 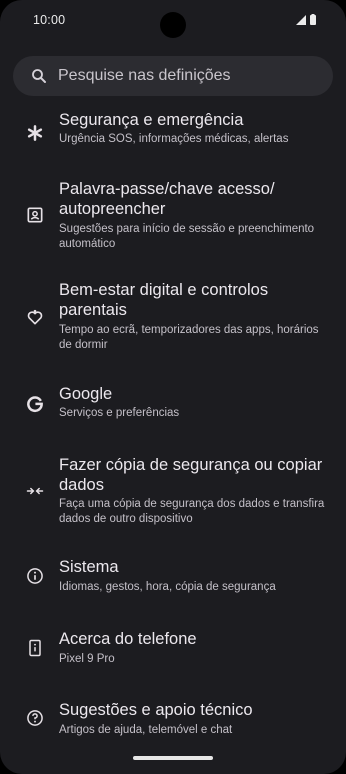 What do you see at coordinates (35, 718) in the screenshot?
I see `help-icon` at bounding box center [35, 718].